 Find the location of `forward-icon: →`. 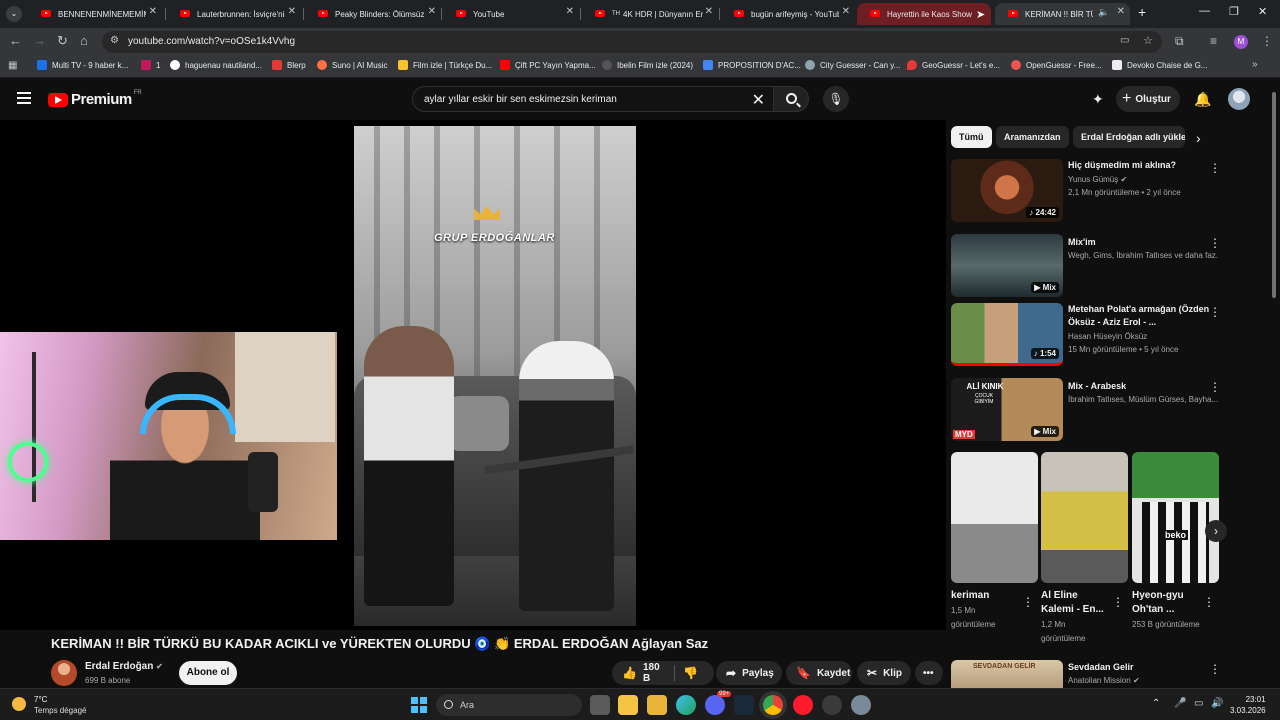

forward-icon: → is located at coordinates (39, 40).